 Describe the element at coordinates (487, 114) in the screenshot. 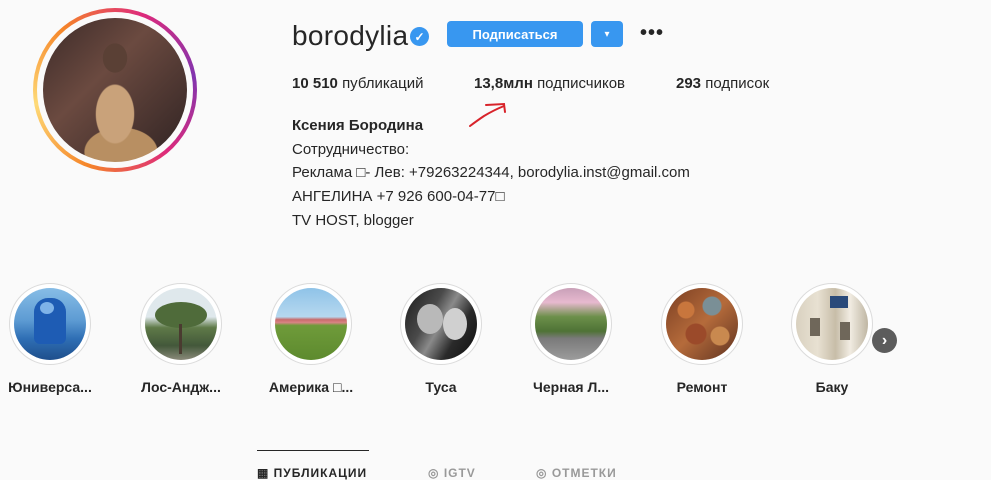

I see `annotation-arrow-icon` at that location.